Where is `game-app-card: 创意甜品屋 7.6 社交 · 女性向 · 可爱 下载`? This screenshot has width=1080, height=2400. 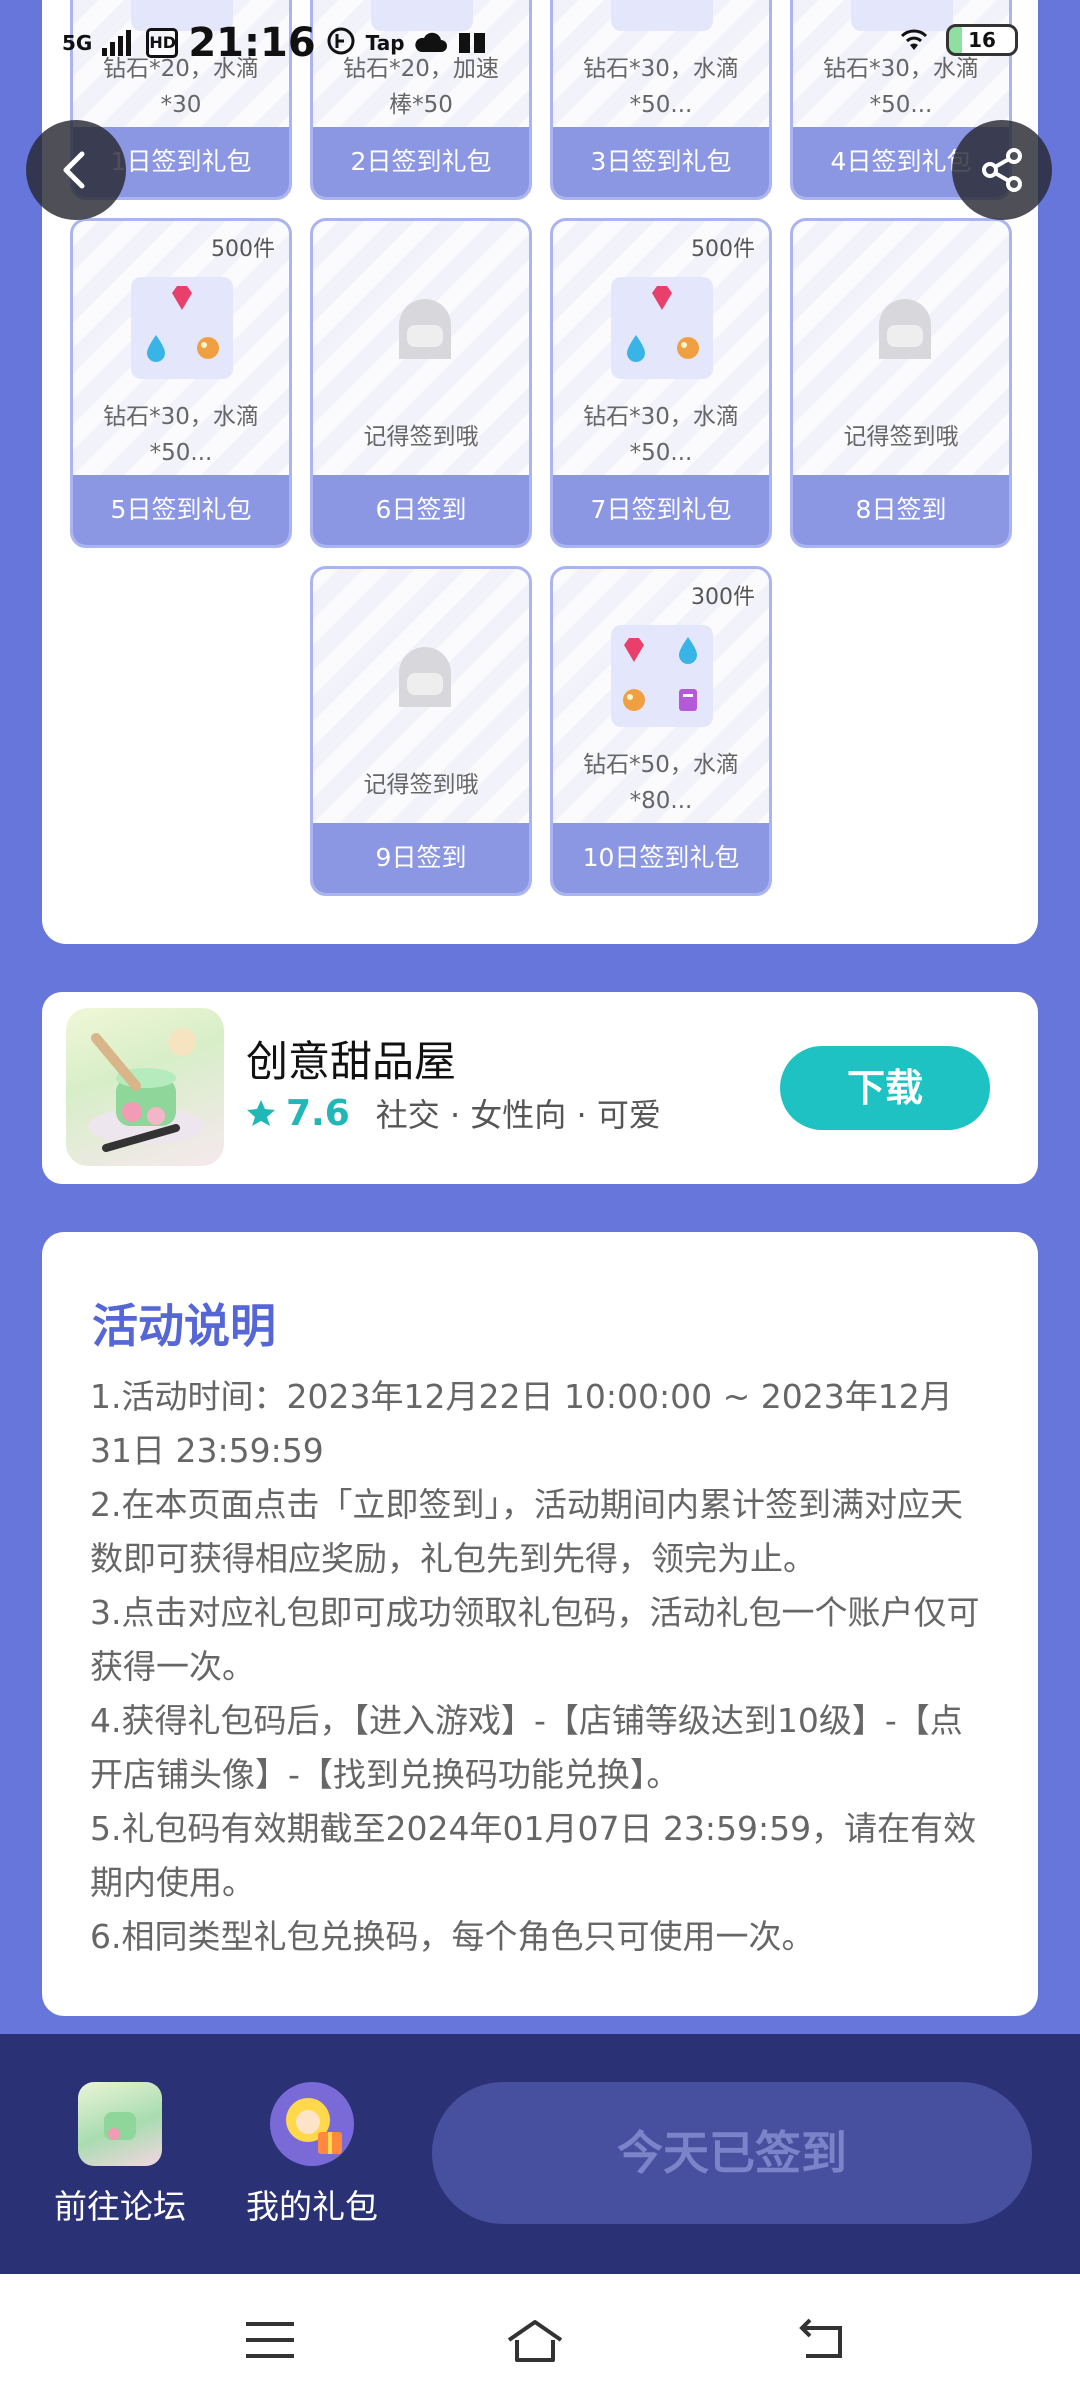
game-app-card: 创意甜品屋 7.6 社交 · 女性向 · 可爱 下载 is located at coordinates (540, 1088).